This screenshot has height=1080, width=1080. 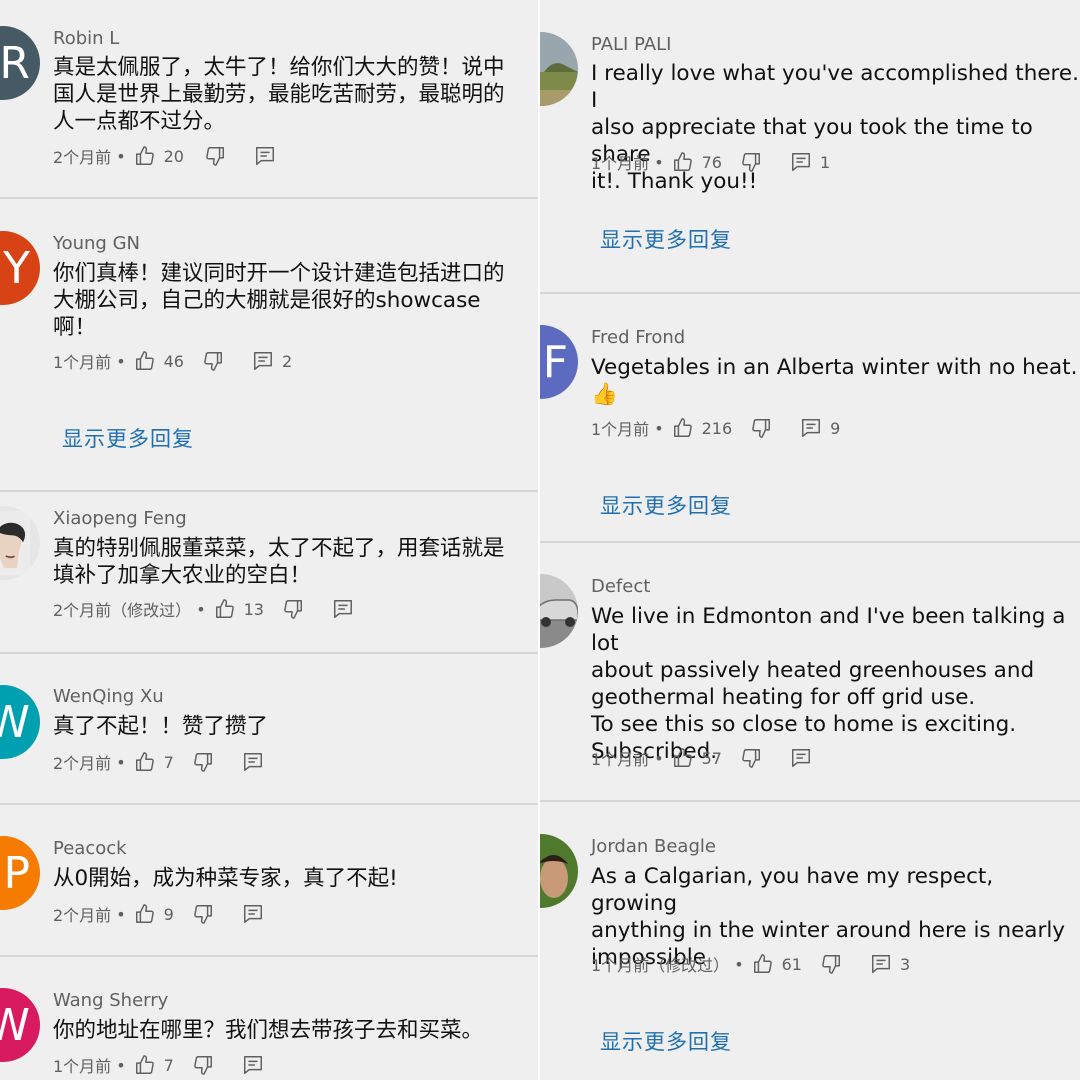 I want to click on portrait-photo, so click(x=559, y=871).